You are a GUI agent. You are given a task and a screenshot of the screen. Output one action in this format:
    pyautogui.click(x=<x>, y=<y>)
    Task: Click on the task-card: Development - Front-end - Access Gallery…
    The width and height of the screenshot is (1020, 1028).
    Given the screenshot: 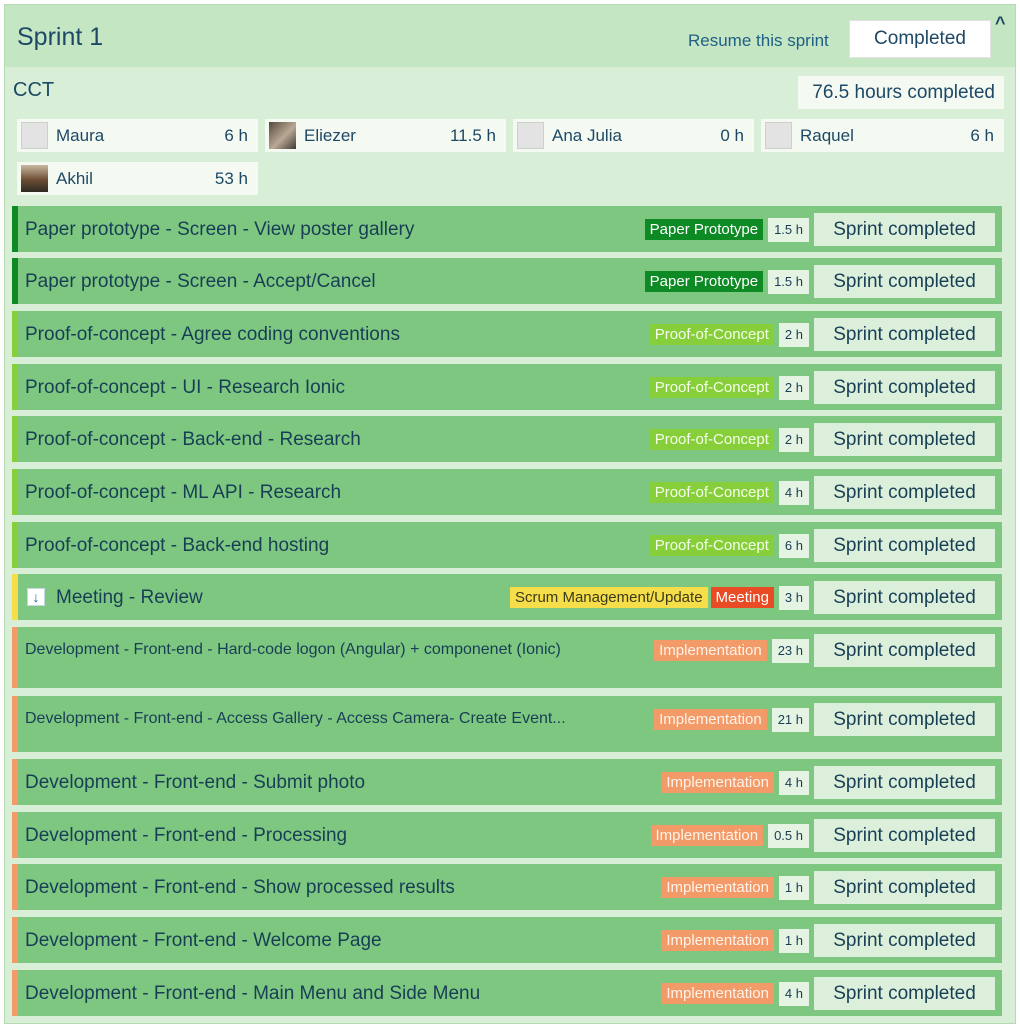 What is the action you would take?
    pyautogui.click(x=507, y=724)
    